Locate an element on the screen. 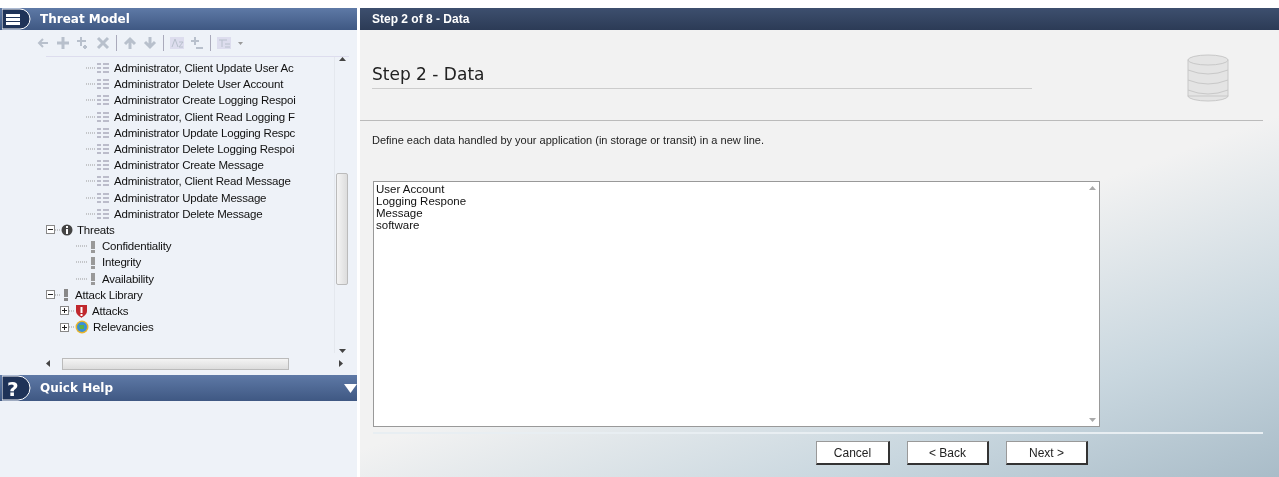 This screenshot has height=477, width=1279. tree-item: Administrator Create Logging Respoi is located at coordinates (205, 100).